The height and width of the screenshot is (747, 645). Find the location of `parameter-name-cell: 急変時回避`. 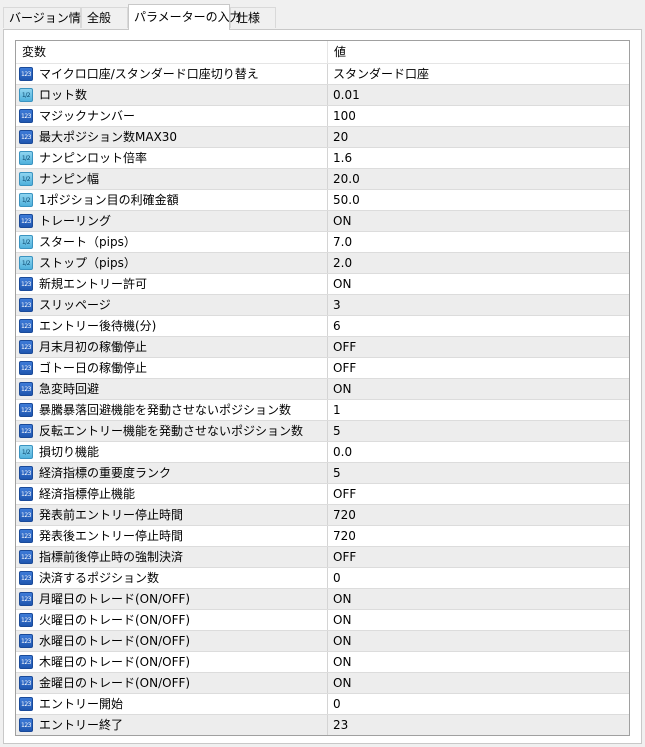

parameter-name-cell: 急変時回避 is located at coordinates (172, 389).